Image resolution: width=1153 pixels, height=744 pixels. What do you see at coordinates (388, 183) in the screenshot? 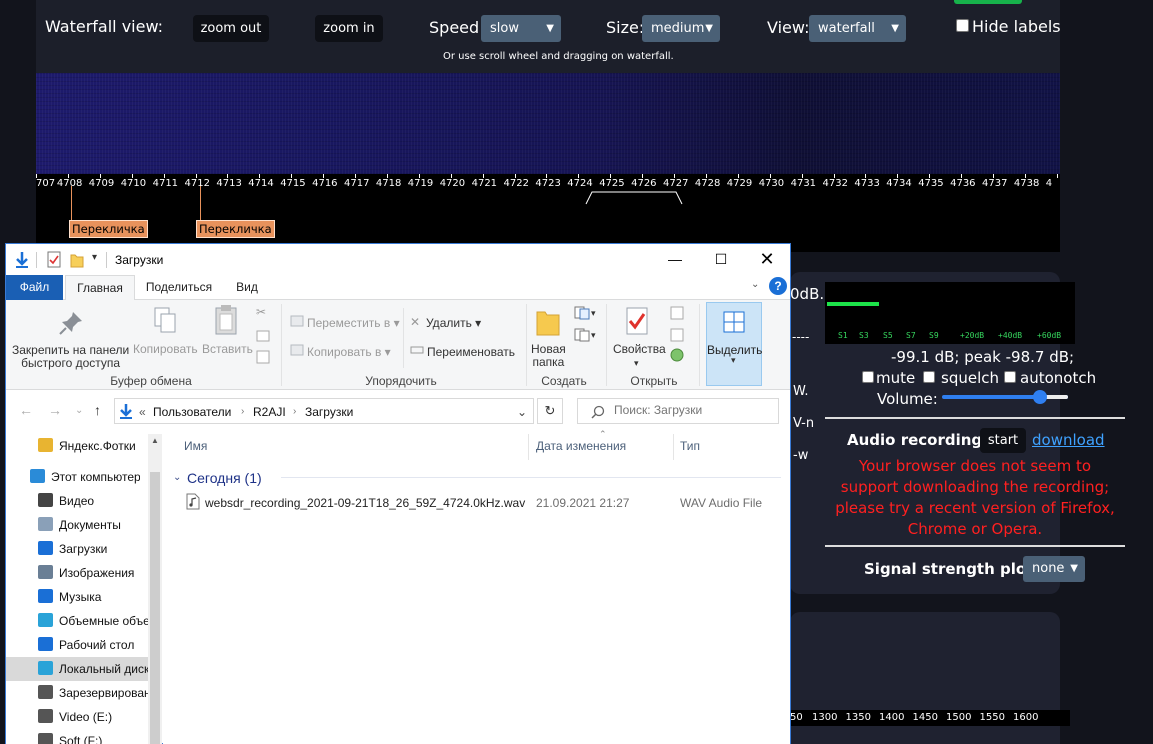
I see `frequency-tick-label: 4718` at bounding box center [388, 183].